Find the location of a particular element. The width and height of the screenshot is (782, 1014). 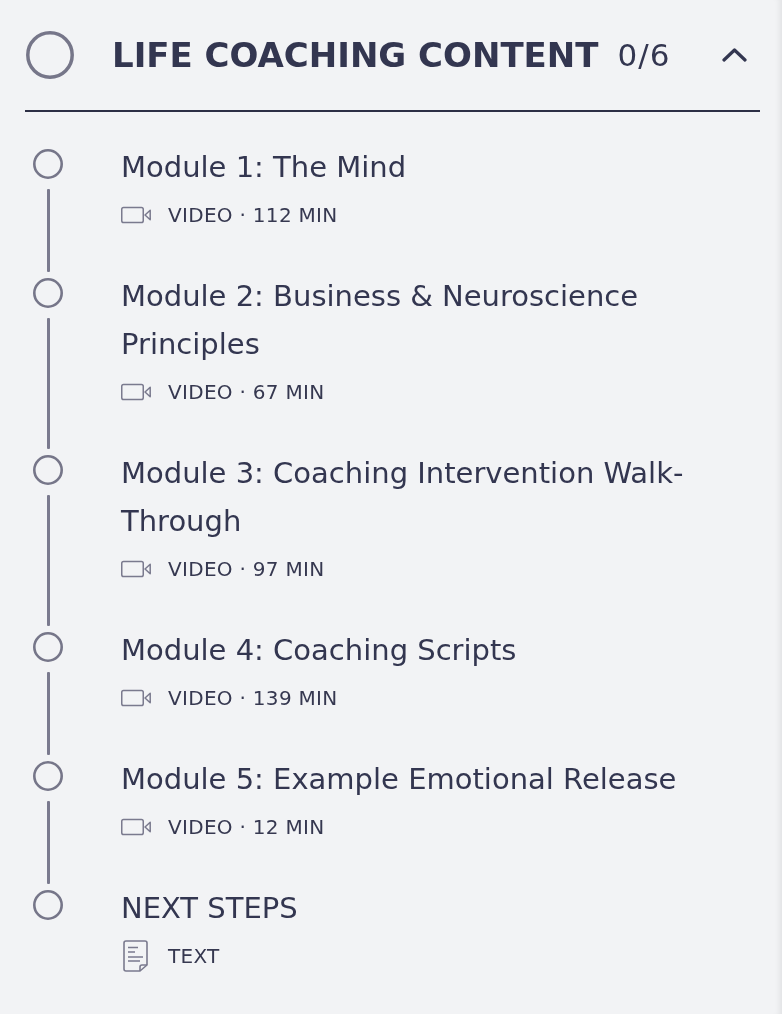

lesson-meta: VIDEO · 97 MIN is located at coordinates (246, 569).